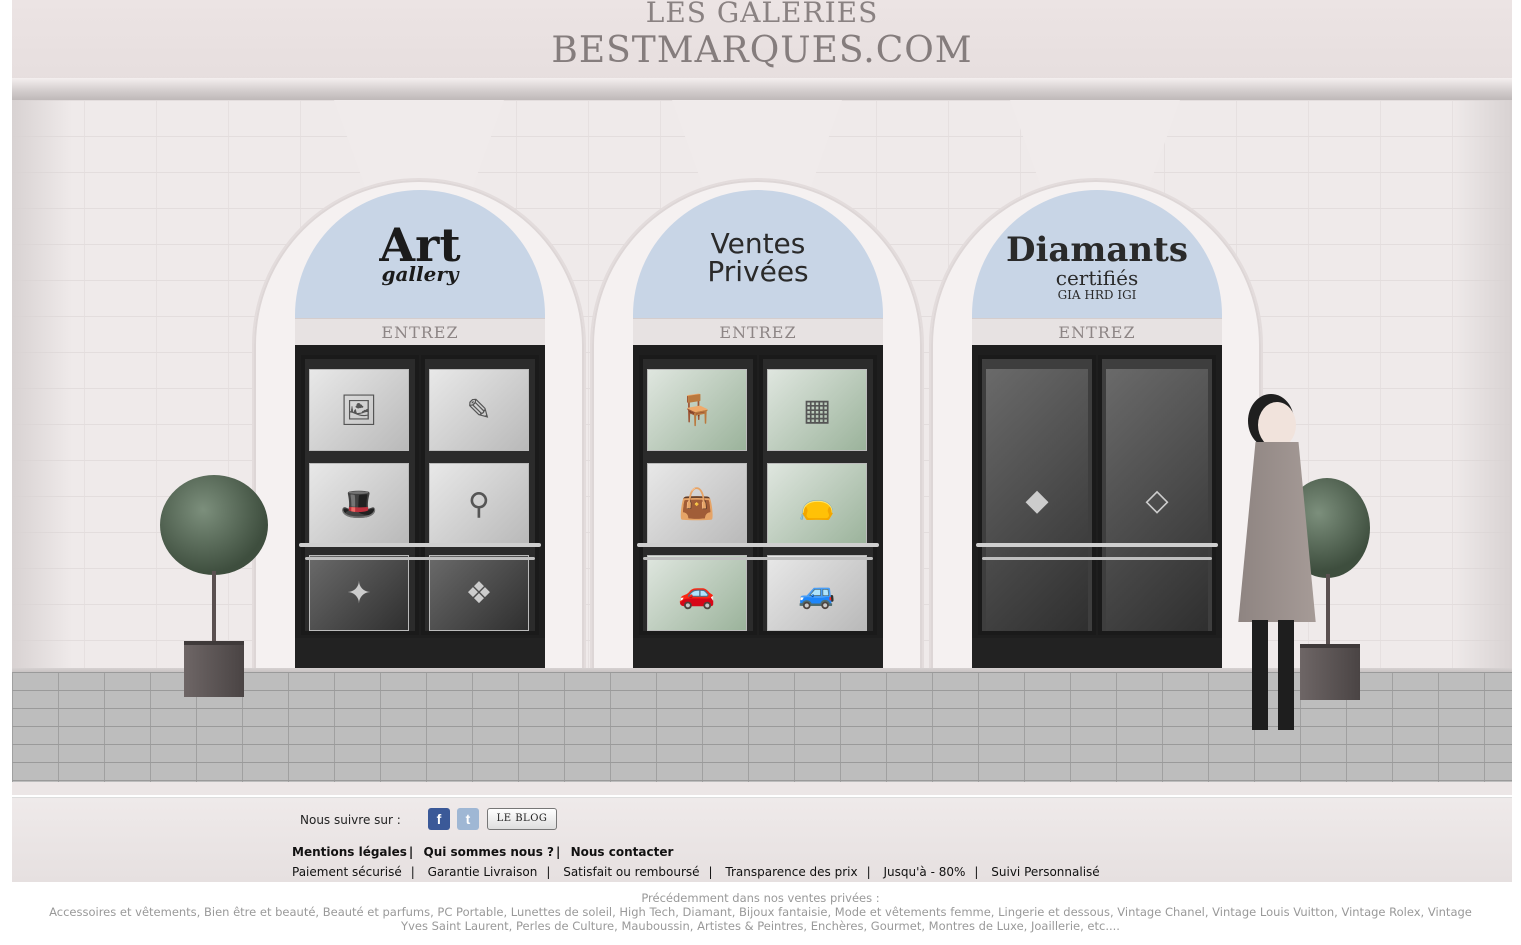  What do you see at coordinates (758, 558) in the screenshot?
I see `door-ventes-handle-lower` at bounding box center [758, 558].